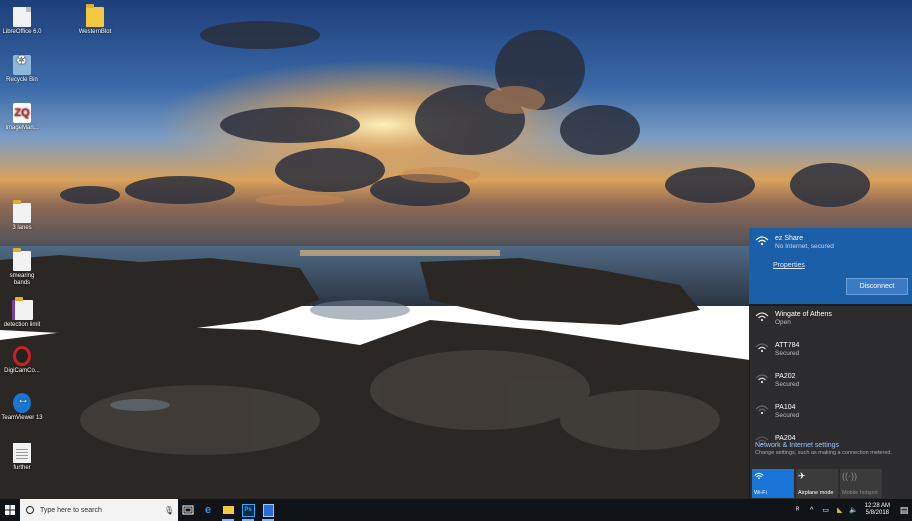  What do you see at coordinates (22, 356) in the screenshot?
I see `digicamcontrol-icon` at bounding box center [22, 356].